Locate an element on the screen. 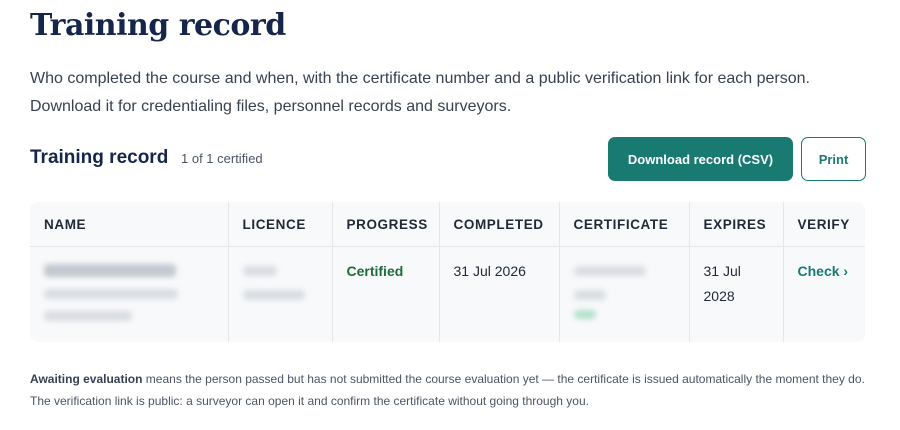 Image resolution: width=900 pixels, height=430 pixels. expires-cell: 31 Jul 2028 is located at coordinates (735, 294).